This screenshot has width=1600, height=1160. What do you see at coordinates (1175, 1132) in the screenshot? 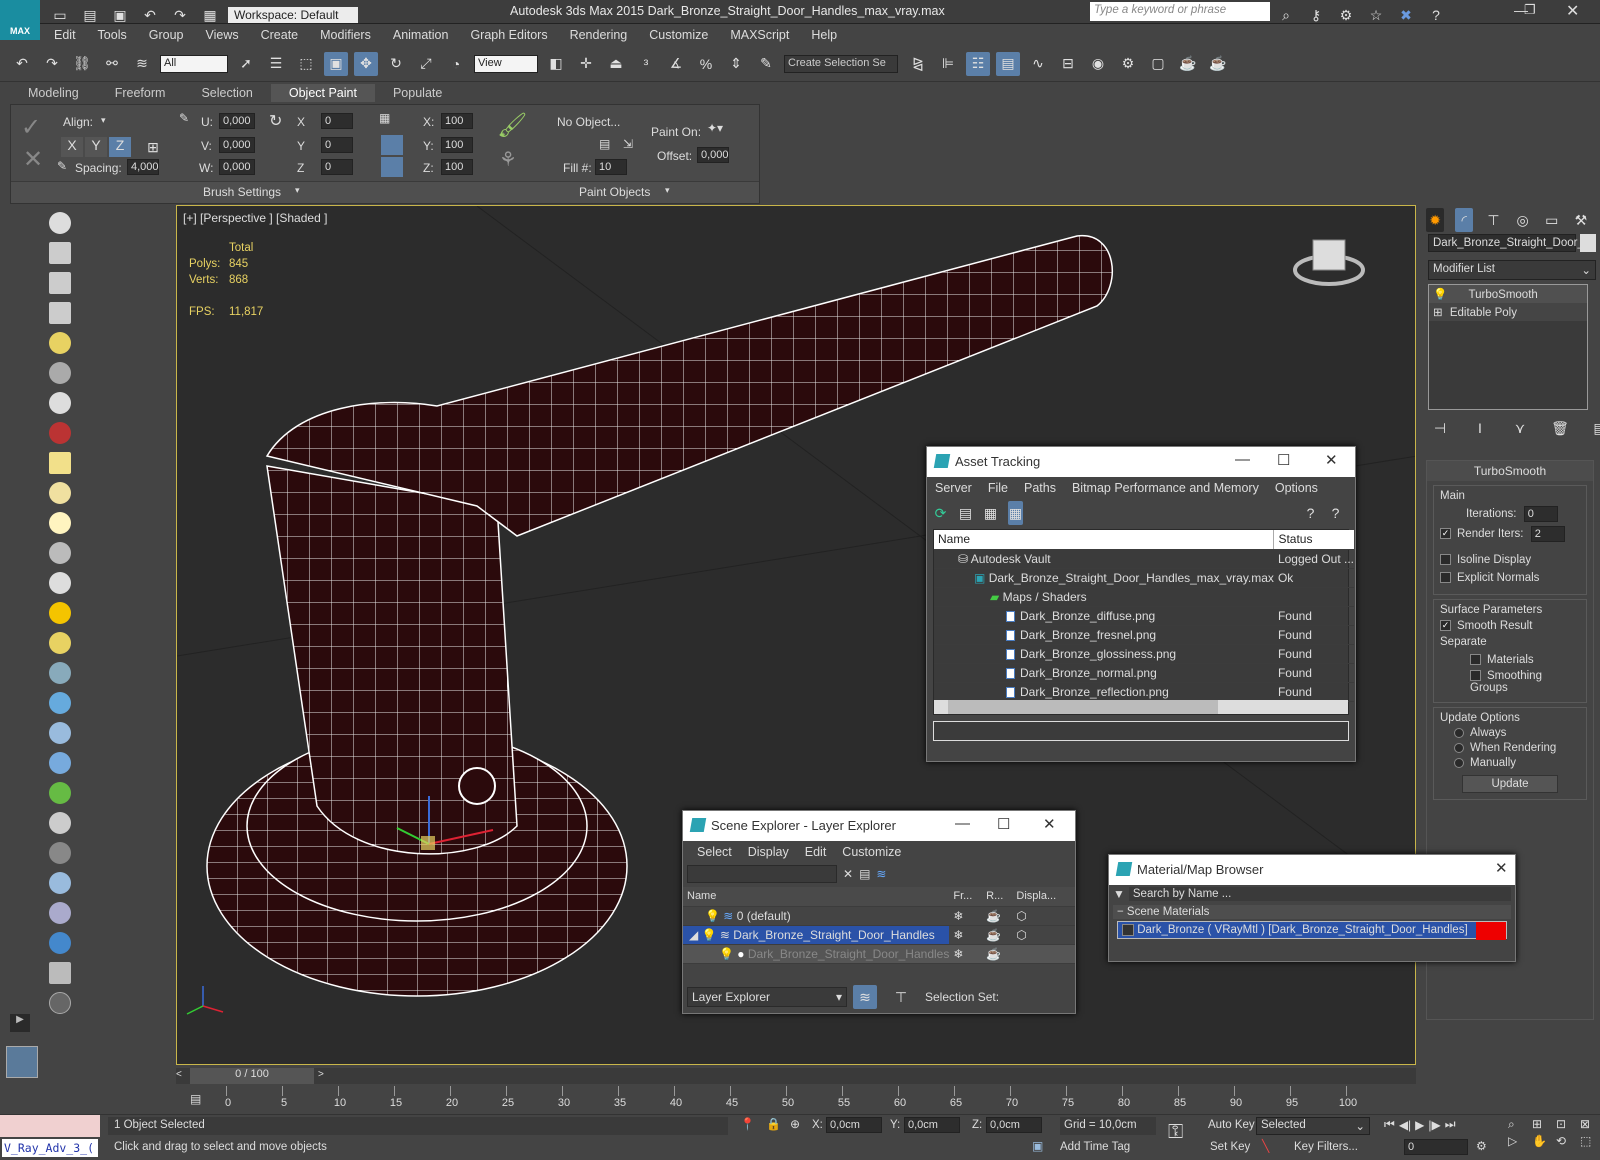
I see `set-key-big-icon: ⚿` at bounding box center [1175, 1132].